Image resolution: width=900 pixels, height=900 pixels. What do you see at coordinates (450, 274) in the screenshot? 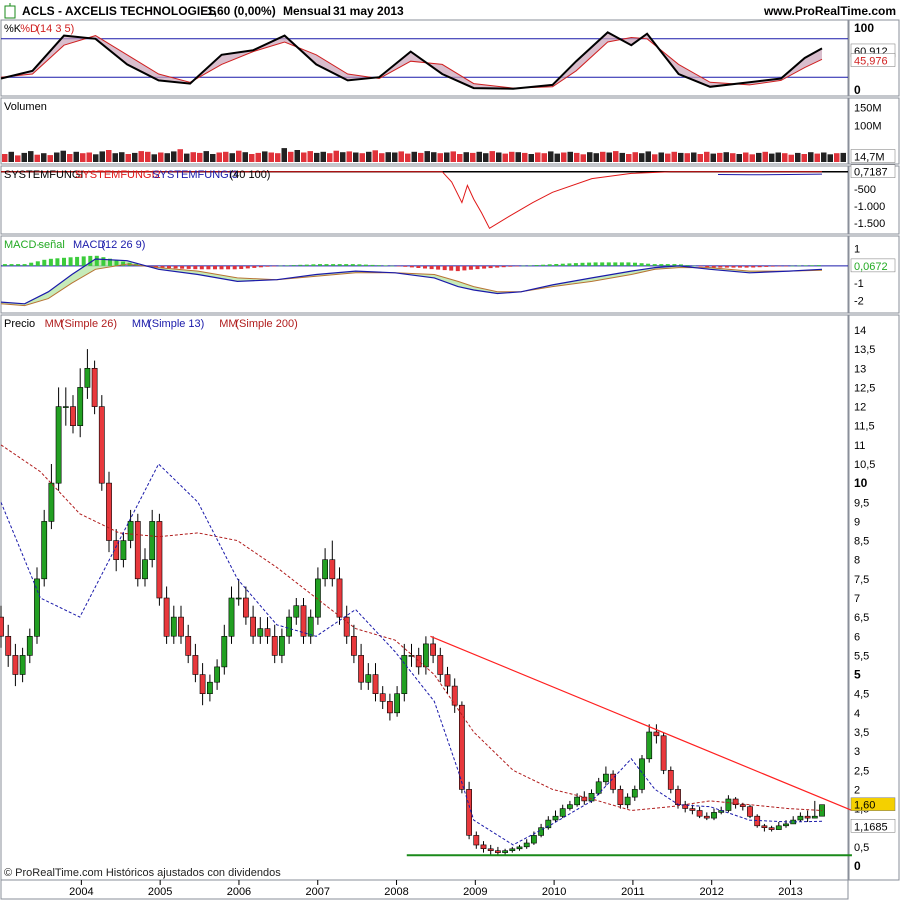
I see `panel-macd: MACD-señal MACD(12 26 9) 1-1-20,0672` at bounding box center [450, 274].